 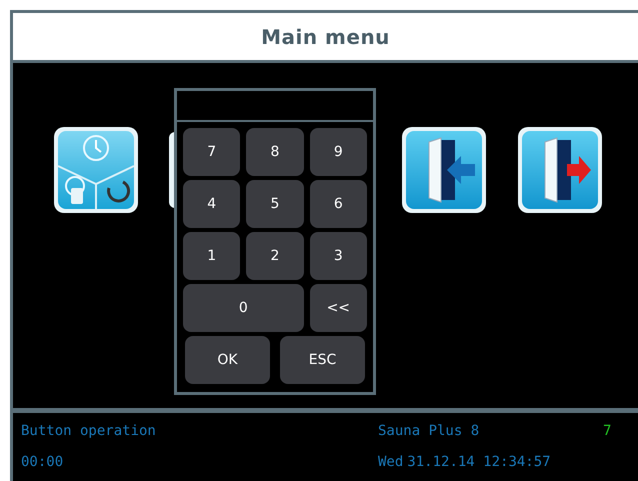 I want to click on keypad-key: 4, so click(x=211, y=204).